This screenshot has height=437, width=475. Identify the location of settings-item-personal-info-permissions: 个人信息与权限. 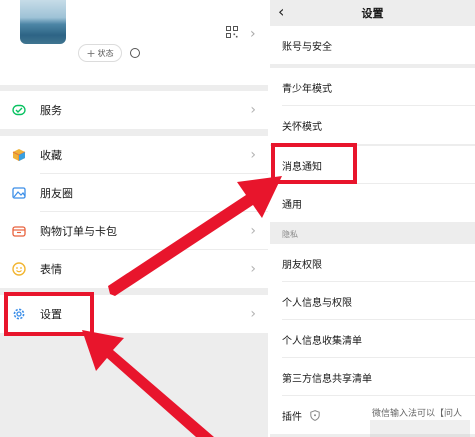
(372, 301).